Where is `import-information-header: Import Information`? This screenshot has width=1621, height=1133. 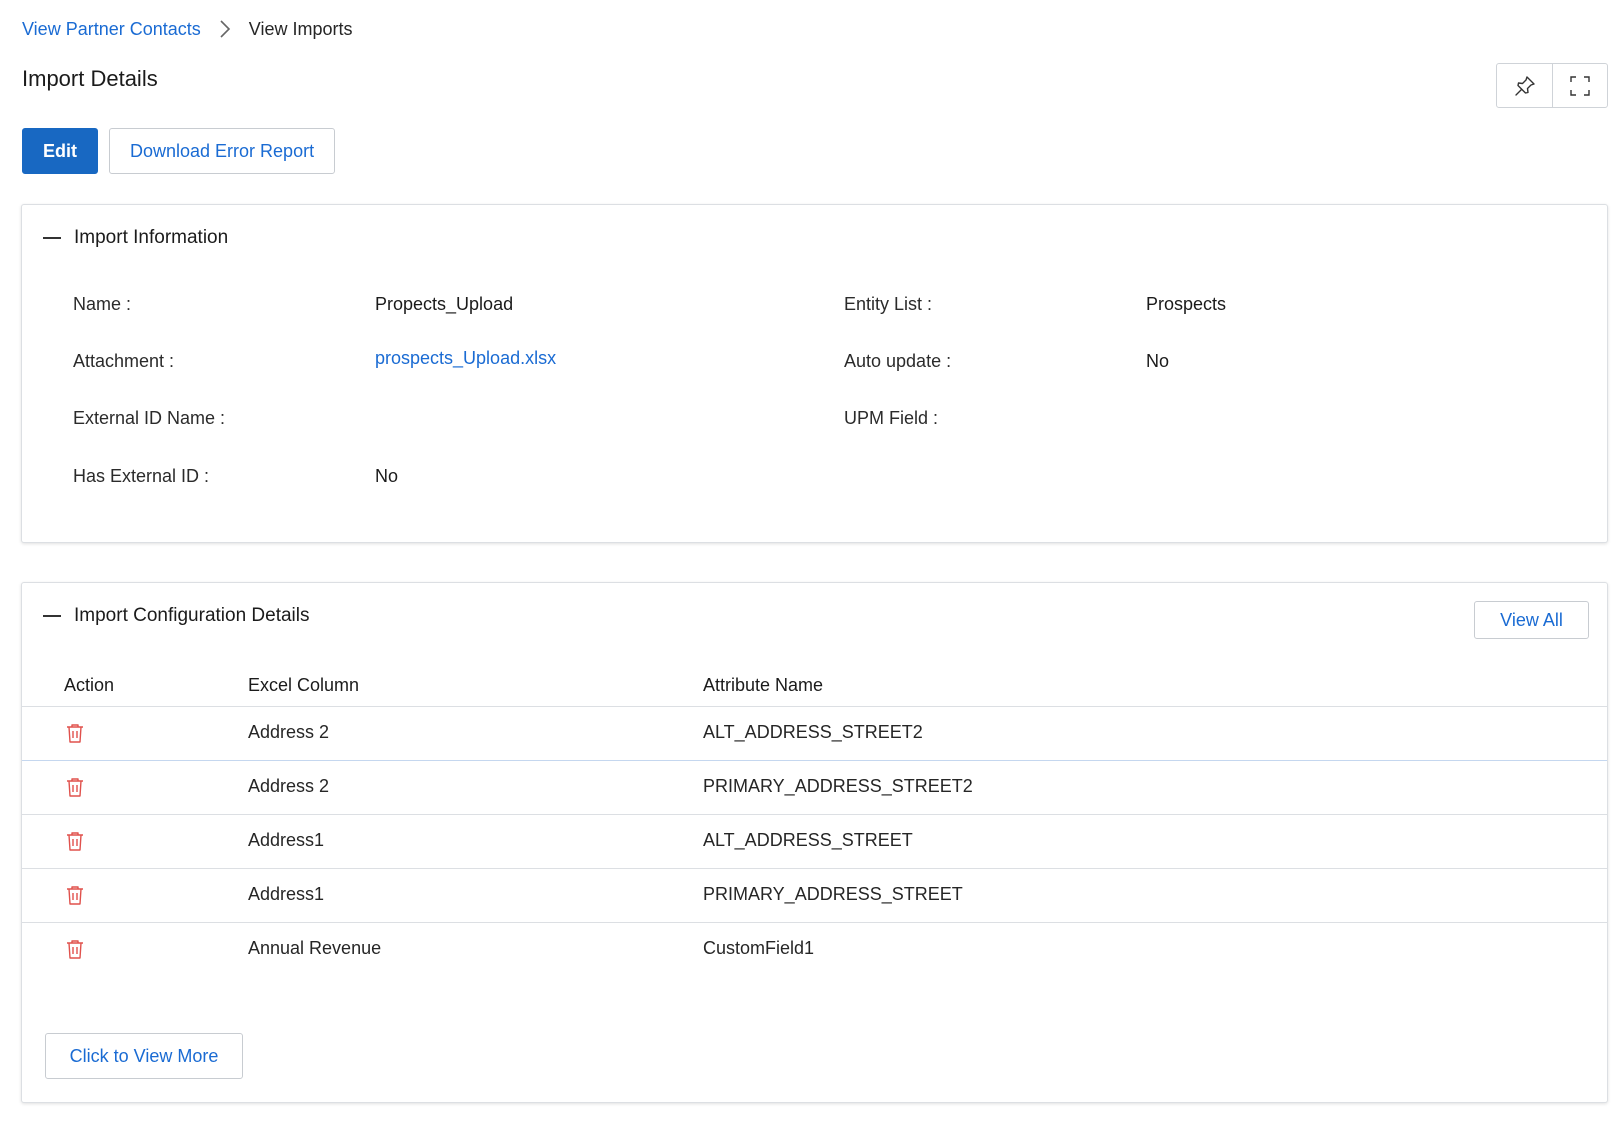 import-information-header: Import Information is located at coordinates (135, 238).